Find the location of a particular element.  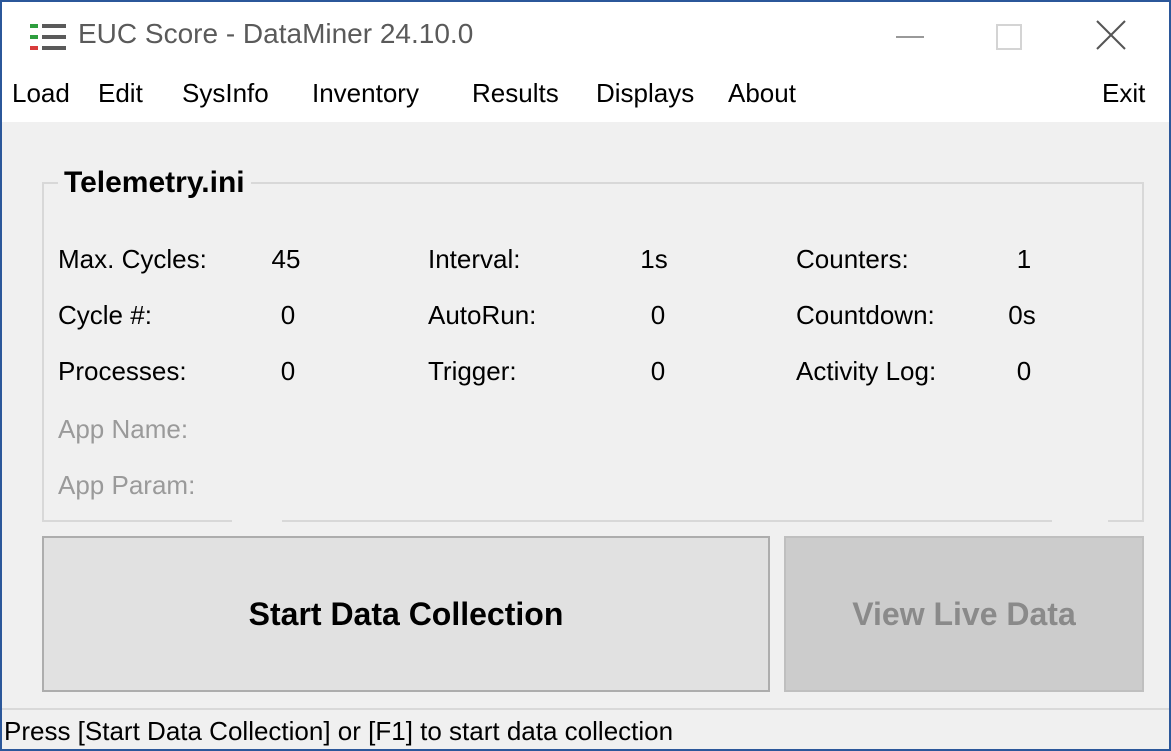

config-title: Telemetry.ini is located at coordinates (154, 183).